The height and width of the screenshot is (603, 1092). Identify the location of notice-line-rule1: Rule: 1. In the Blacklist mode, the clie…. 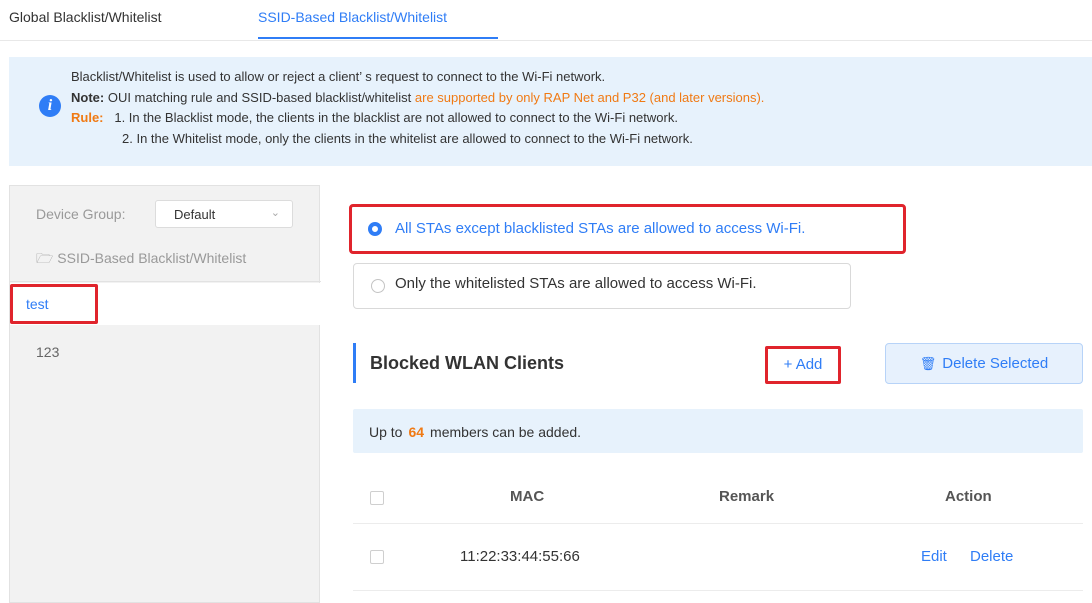
(374, 117).